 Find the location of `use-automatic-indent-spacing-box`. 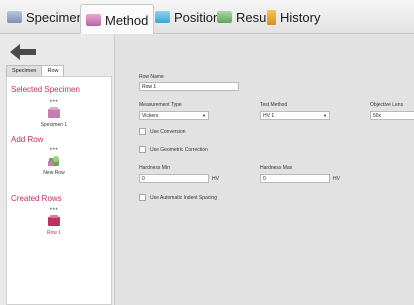

use-automatic-indent-spacing-box is located at coordinates (142, 197).